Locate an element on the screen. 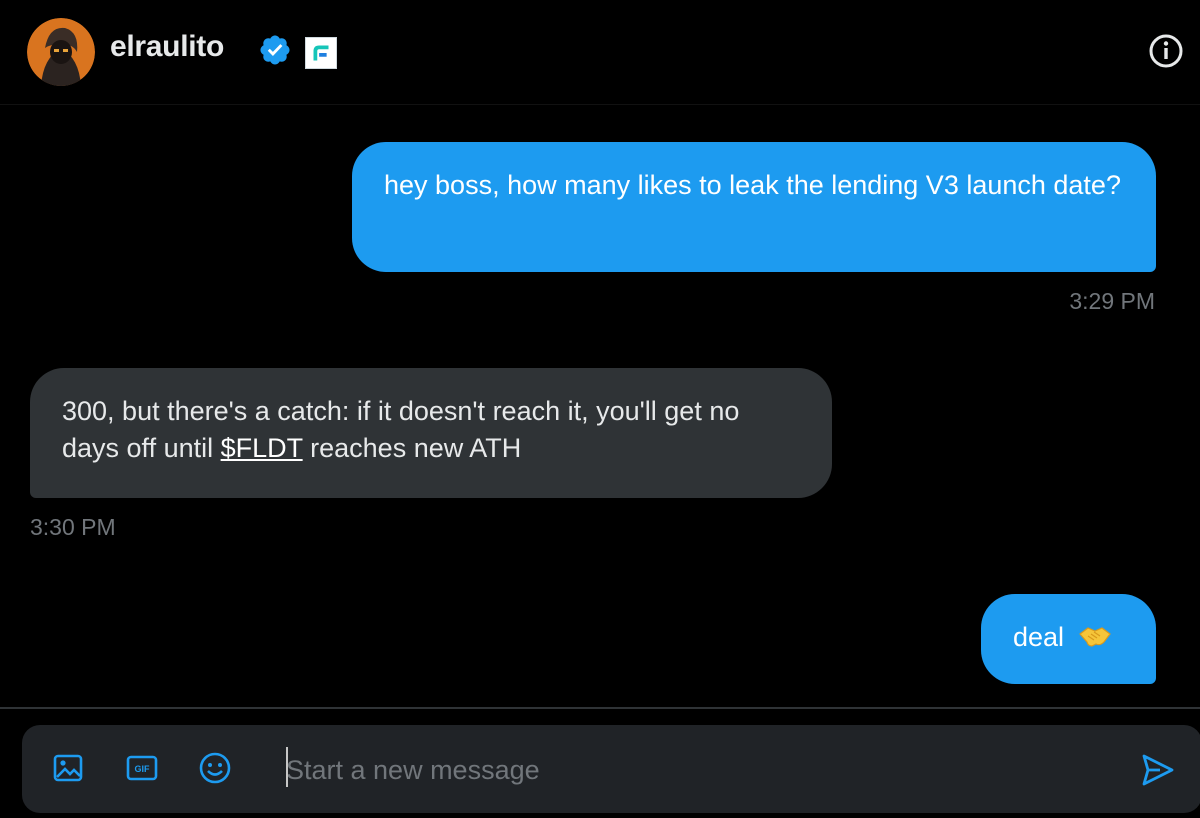 This screenshot has width=1200, height=818. avatar is located at coordinates (61, 52).